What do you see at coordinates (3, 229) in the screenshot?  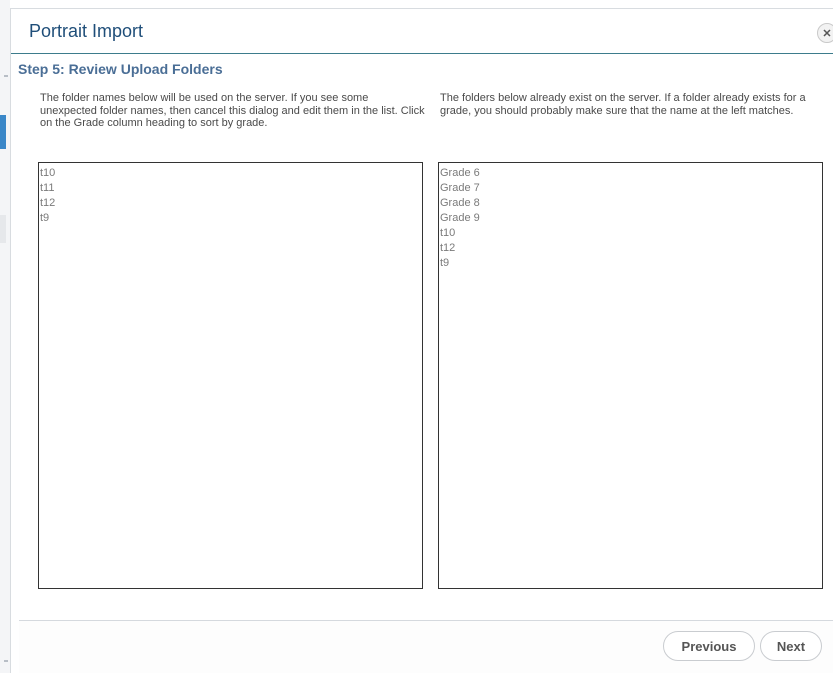 I see `background-page-block` at bounding box center [3, 229].